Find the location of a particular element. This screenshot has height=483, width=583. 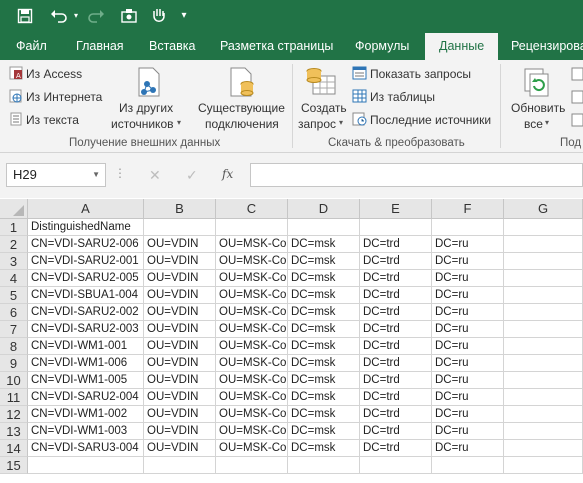

cell-c8: OU=MSK-Cor is located at coordinates (252, 346).